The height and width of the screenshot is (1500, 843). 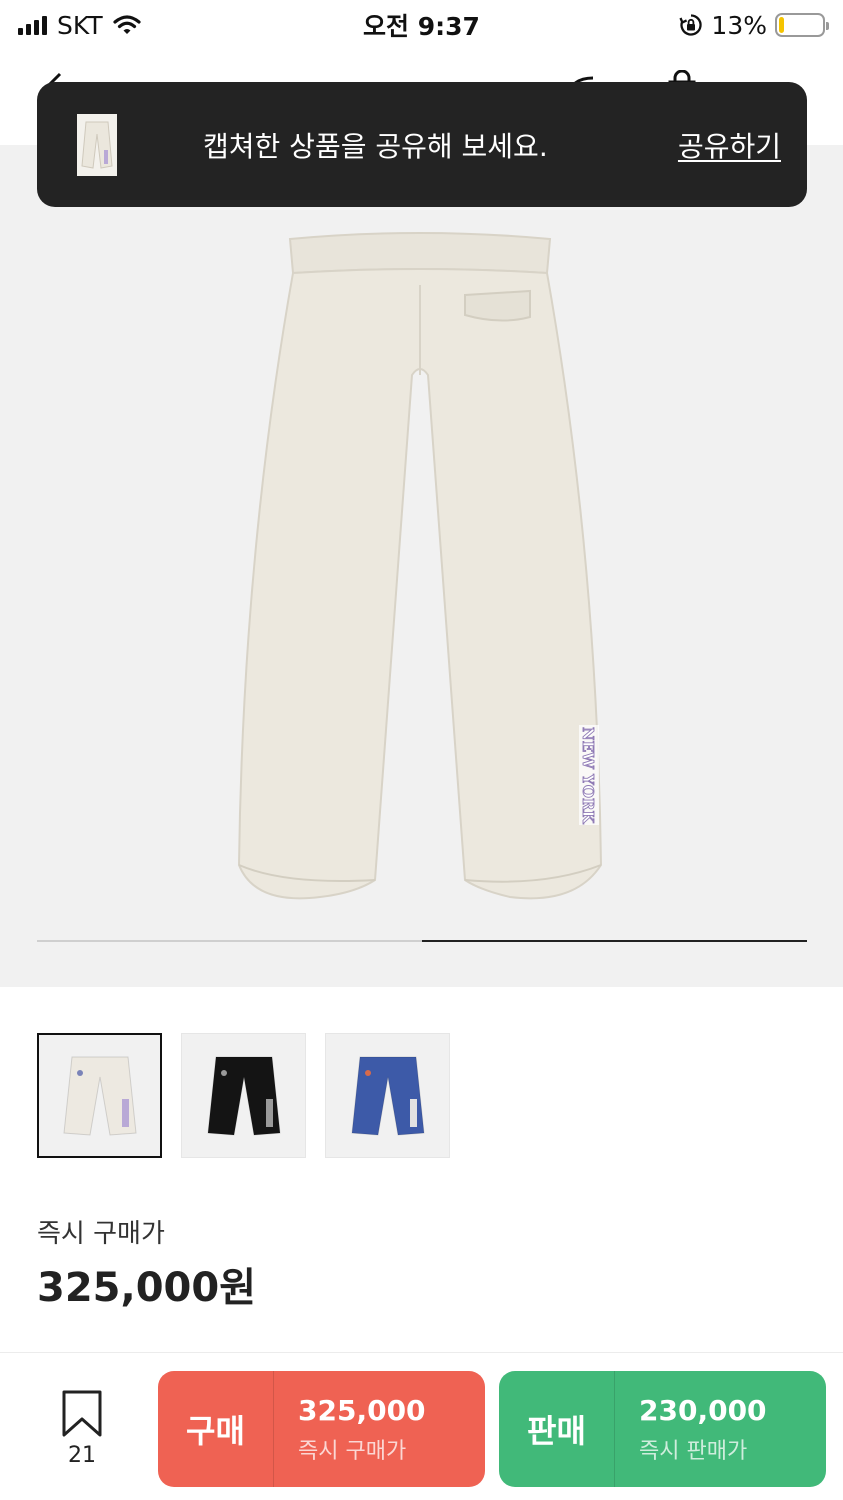 I want to click on thumbnail-strip, so click(x=243, y=1095).